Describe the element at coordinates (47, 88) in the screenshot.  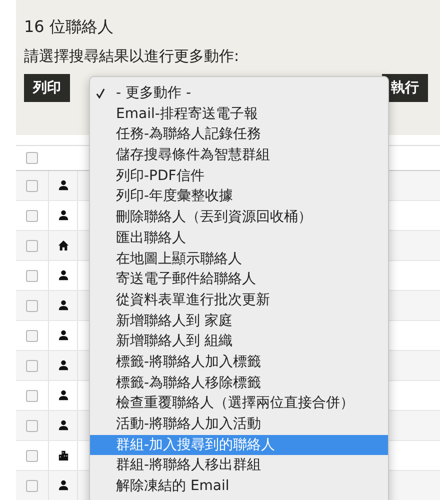
I see `action-button: 列印` at that location.